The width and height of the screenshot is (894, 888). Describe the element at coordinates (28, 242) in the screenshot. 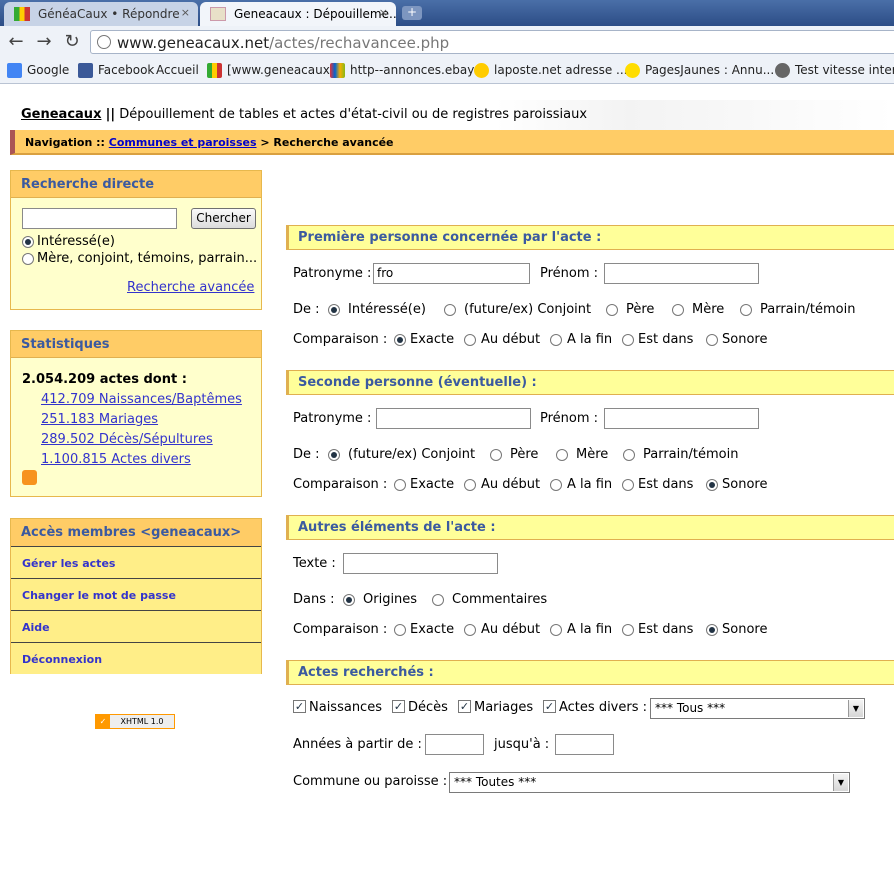

I see `radio-interesse` at that location.